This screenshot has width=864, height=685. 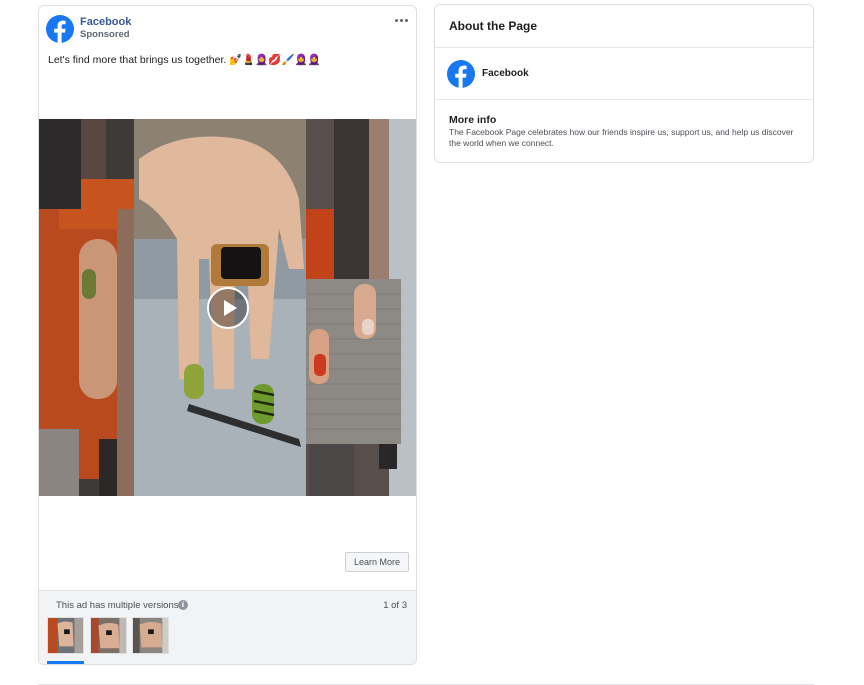 What do you see at coordinates (395, 605) in the screenshot?
I see `version-counter: 1 of 3` at bounding box center [395, 605].